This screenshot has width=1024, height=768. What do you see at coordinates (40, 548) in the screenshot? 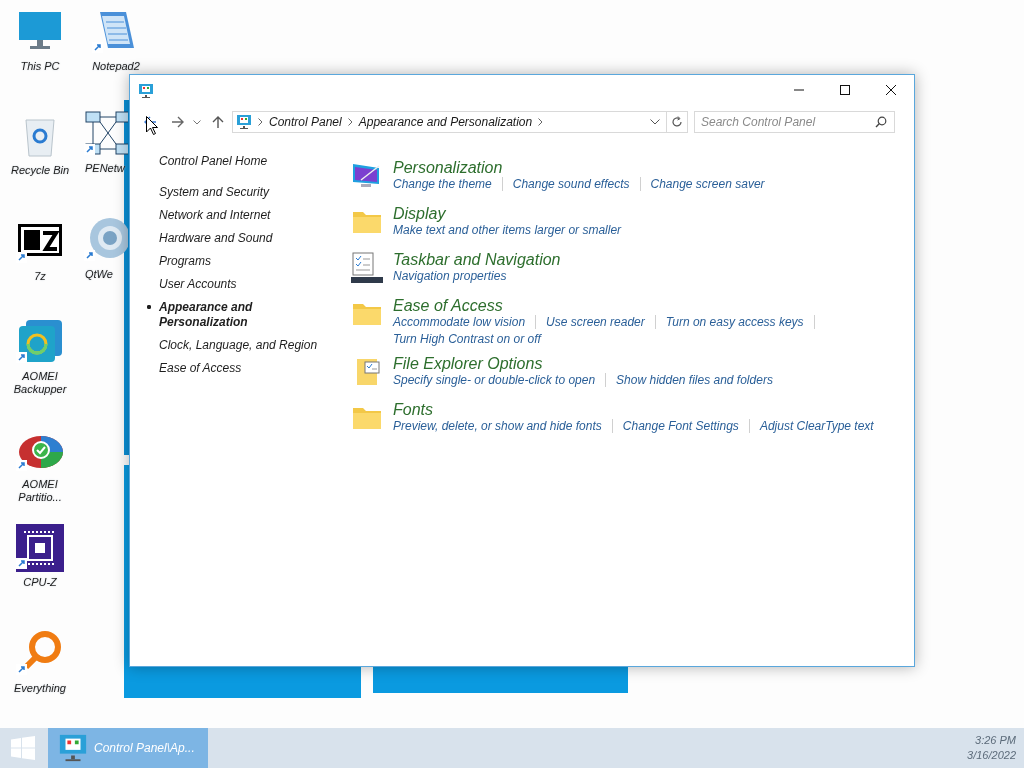
I see `chip-icon` at bounding box center [40, 548].